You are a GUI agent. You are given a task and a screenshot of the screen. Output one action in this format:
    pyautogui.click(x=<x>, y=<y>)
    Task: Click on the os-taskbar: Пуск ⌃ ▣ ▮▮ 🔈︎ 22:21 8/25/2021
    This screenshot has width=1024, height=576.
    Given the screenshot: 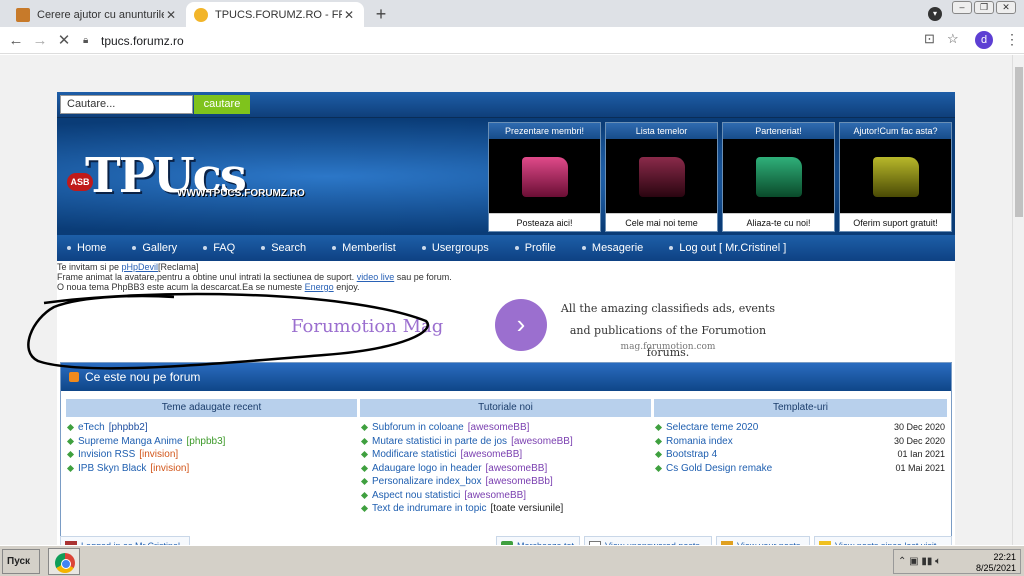 What is the action you would take?
    pyautogui.click(x=512, y=560)
    